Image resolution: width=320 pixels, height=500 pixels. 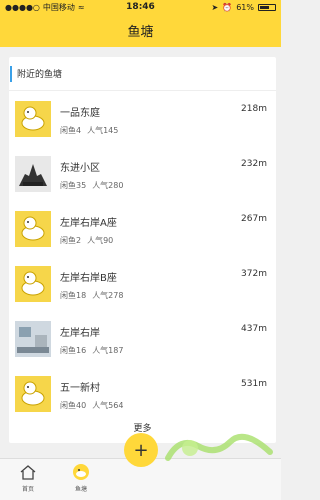 I want to click on nav-bar: 鱼塘, so click(x=140, y=30).